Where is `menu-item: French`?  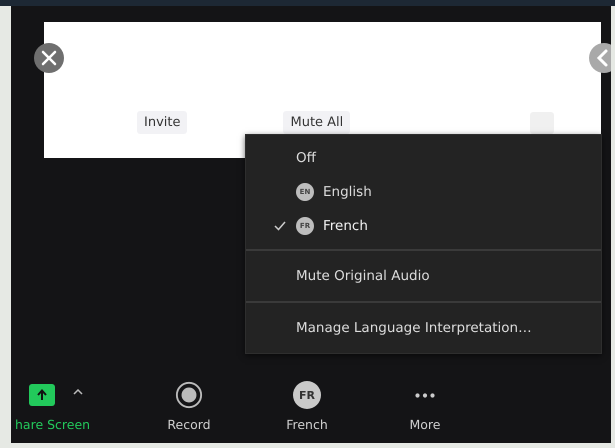
menu-item: French is located at coordinates (345, 226).